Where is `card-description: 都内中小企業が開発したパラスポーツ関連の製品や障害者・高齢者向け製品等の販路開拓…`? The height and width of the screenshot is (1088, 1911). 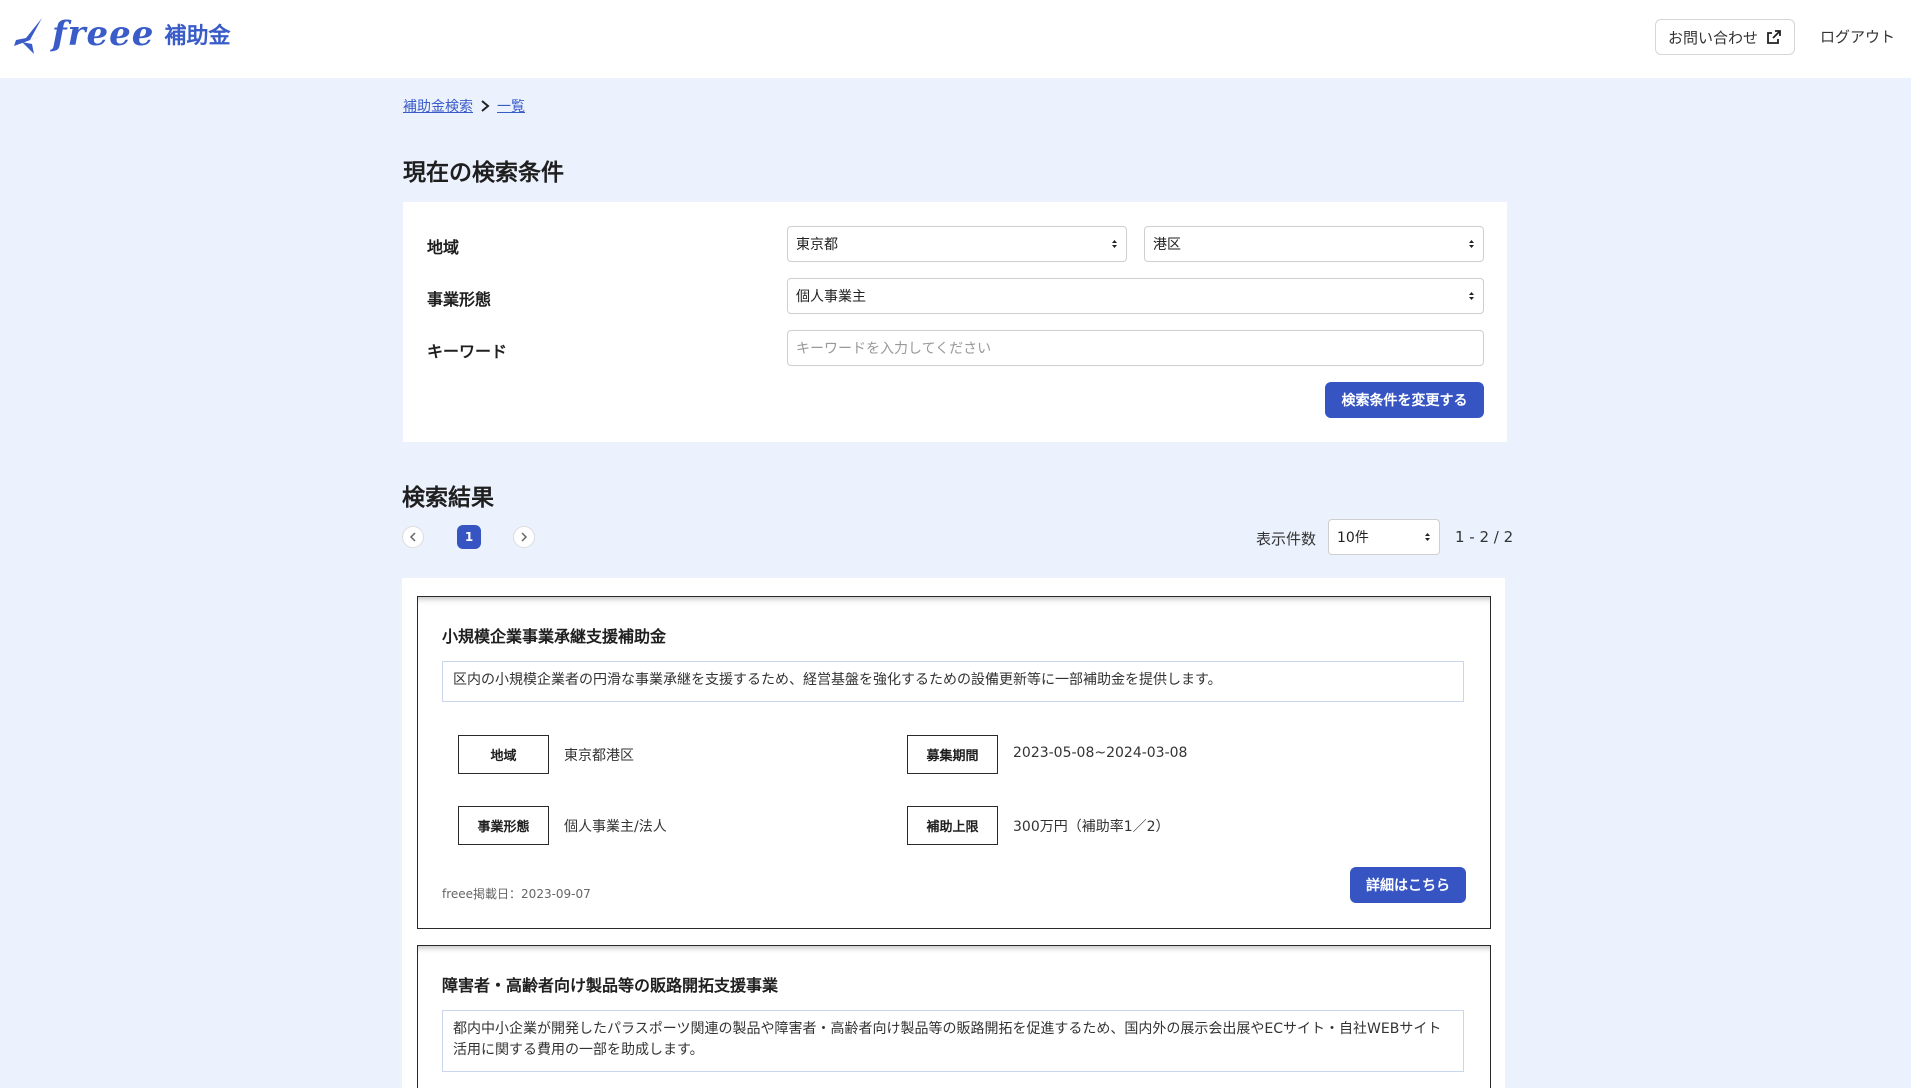 card-description: 都内中小企業が開発したパラスポーツ関連の製品や障害者・高齢者向け製品等の販路開拓… is located at coordinates (953, 1041).